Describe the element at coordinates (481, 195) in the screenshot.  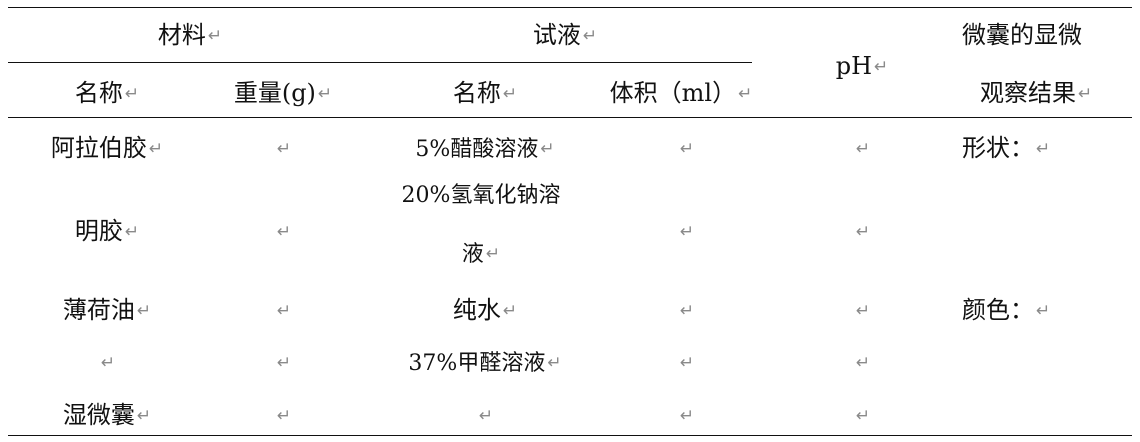
I see `cell-reagent-line1: 20%氢氧化钠溶` at that location.